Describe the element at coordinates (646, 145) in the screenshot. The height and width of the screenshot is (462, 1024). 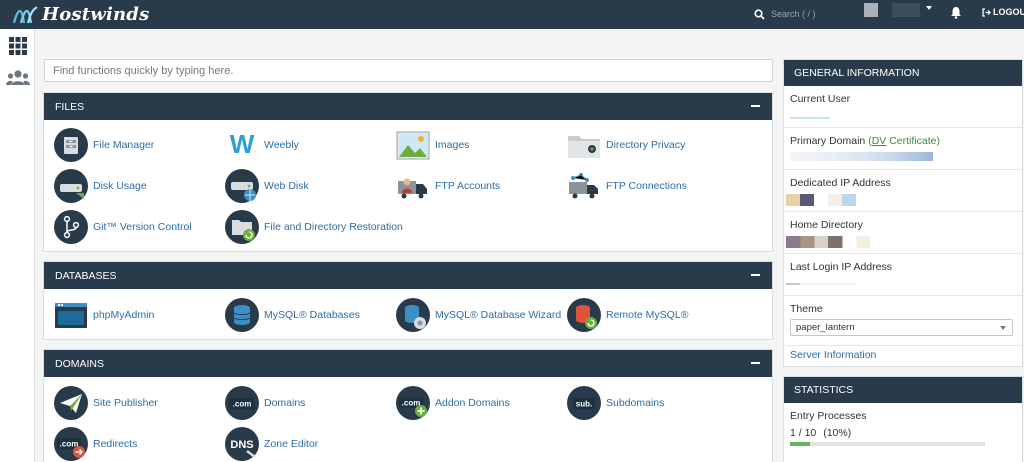
I see `tool-directory-privacy-label: Directory Privacy` at that location.